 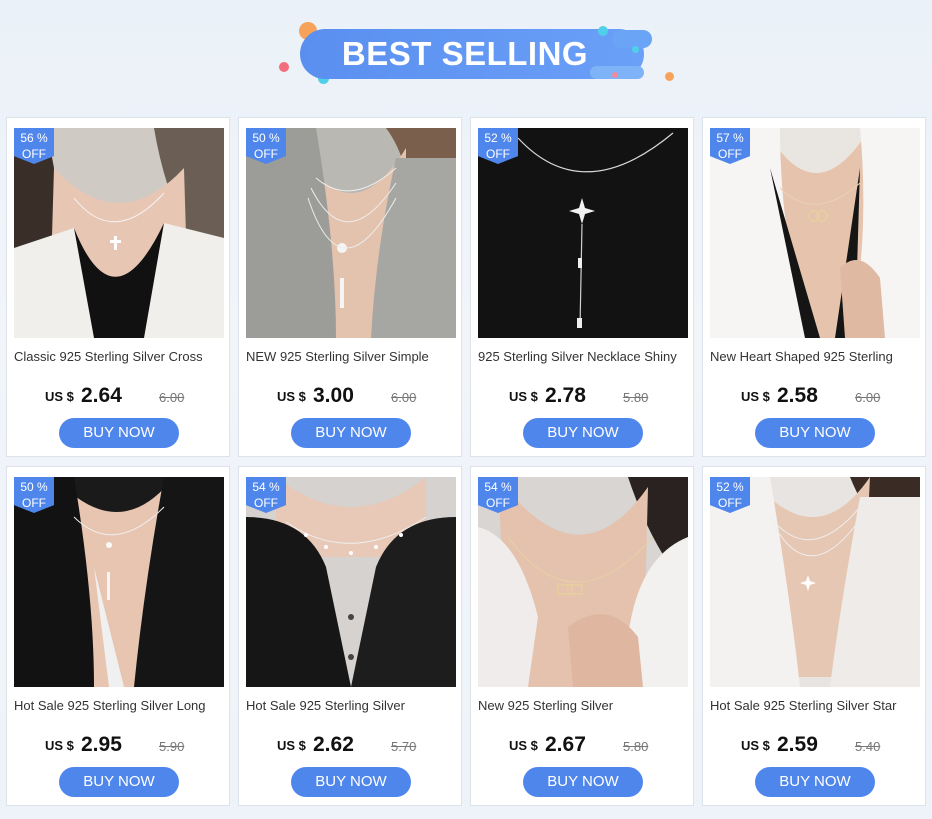 What do you see at coordinates (834, 396) in the screenshot?
I see `price-row: US $ 2.58 6.00` at bounding box center [834, 396].